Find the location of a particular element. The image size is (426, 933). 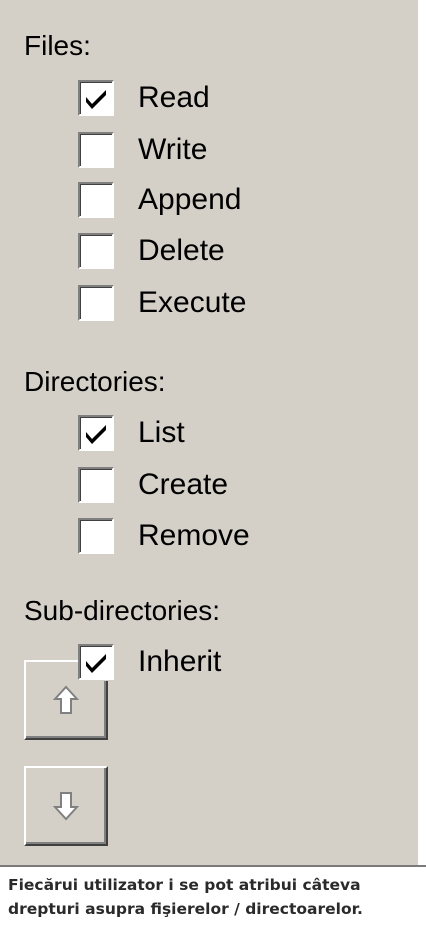

permission-write: Write is located at coordinates (142, 150).